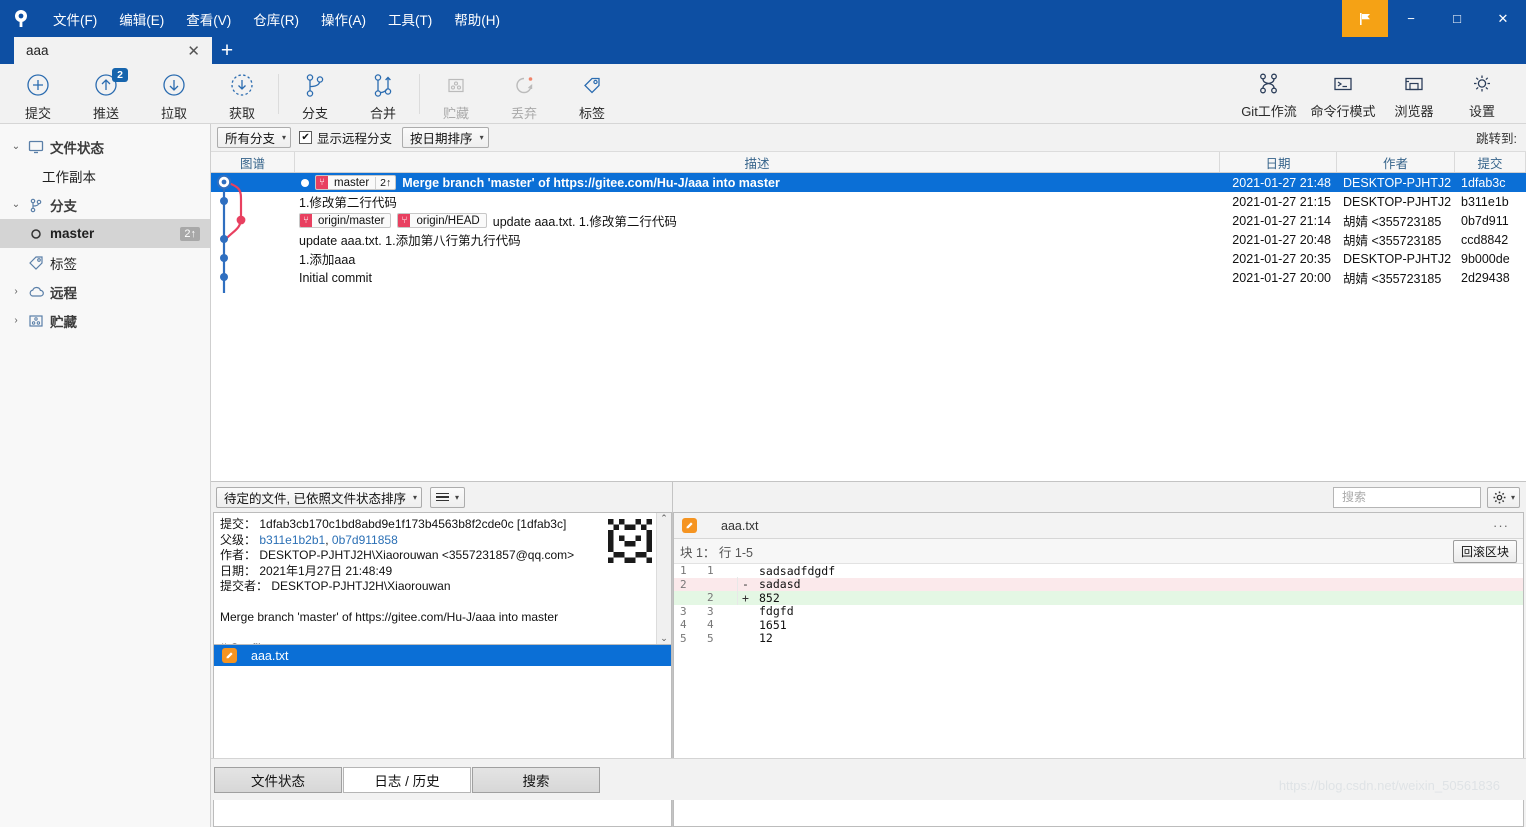  Describe the element at coordinates (113, 50) in the screenshot. I see `repo-tab-aaa: aaa ✕` at that location.